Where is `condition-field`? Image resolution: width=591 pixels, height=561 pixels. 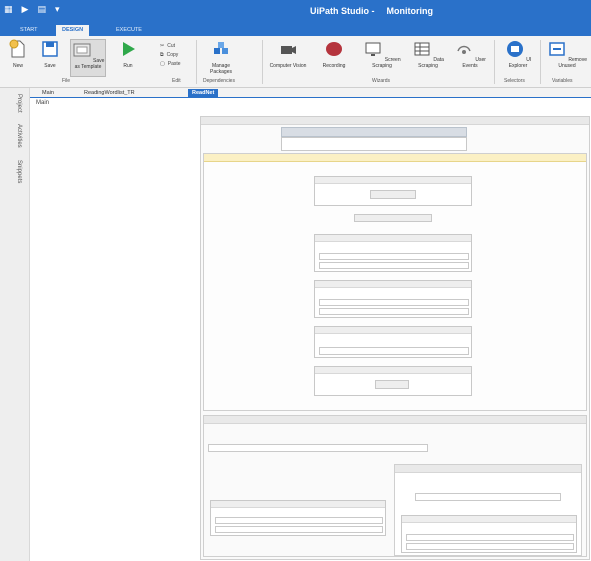
condition-field is located at coordinates (318, 448).